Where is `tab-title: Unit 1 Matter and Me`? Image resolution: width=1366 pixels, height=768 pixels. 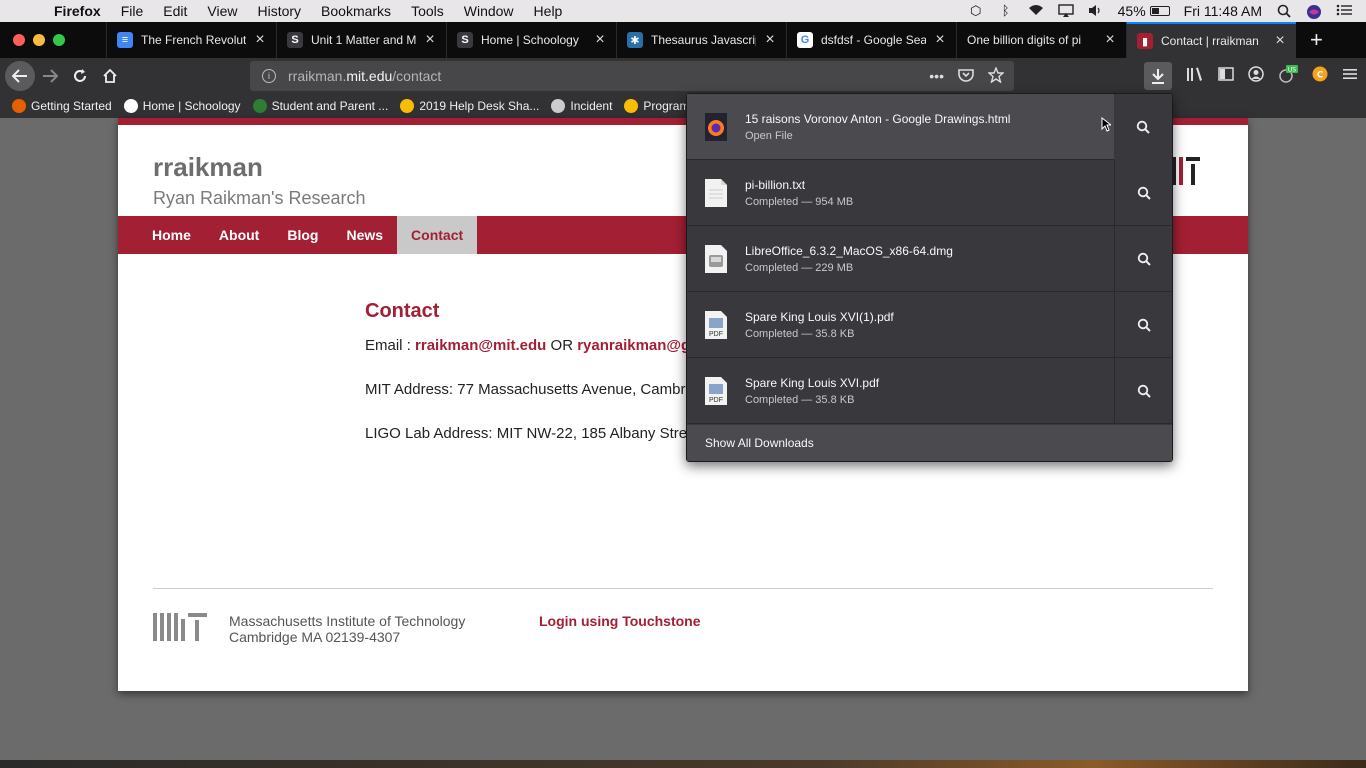 tab-title: Unit 1 Matter and Me is located at coordinates (363, 40).